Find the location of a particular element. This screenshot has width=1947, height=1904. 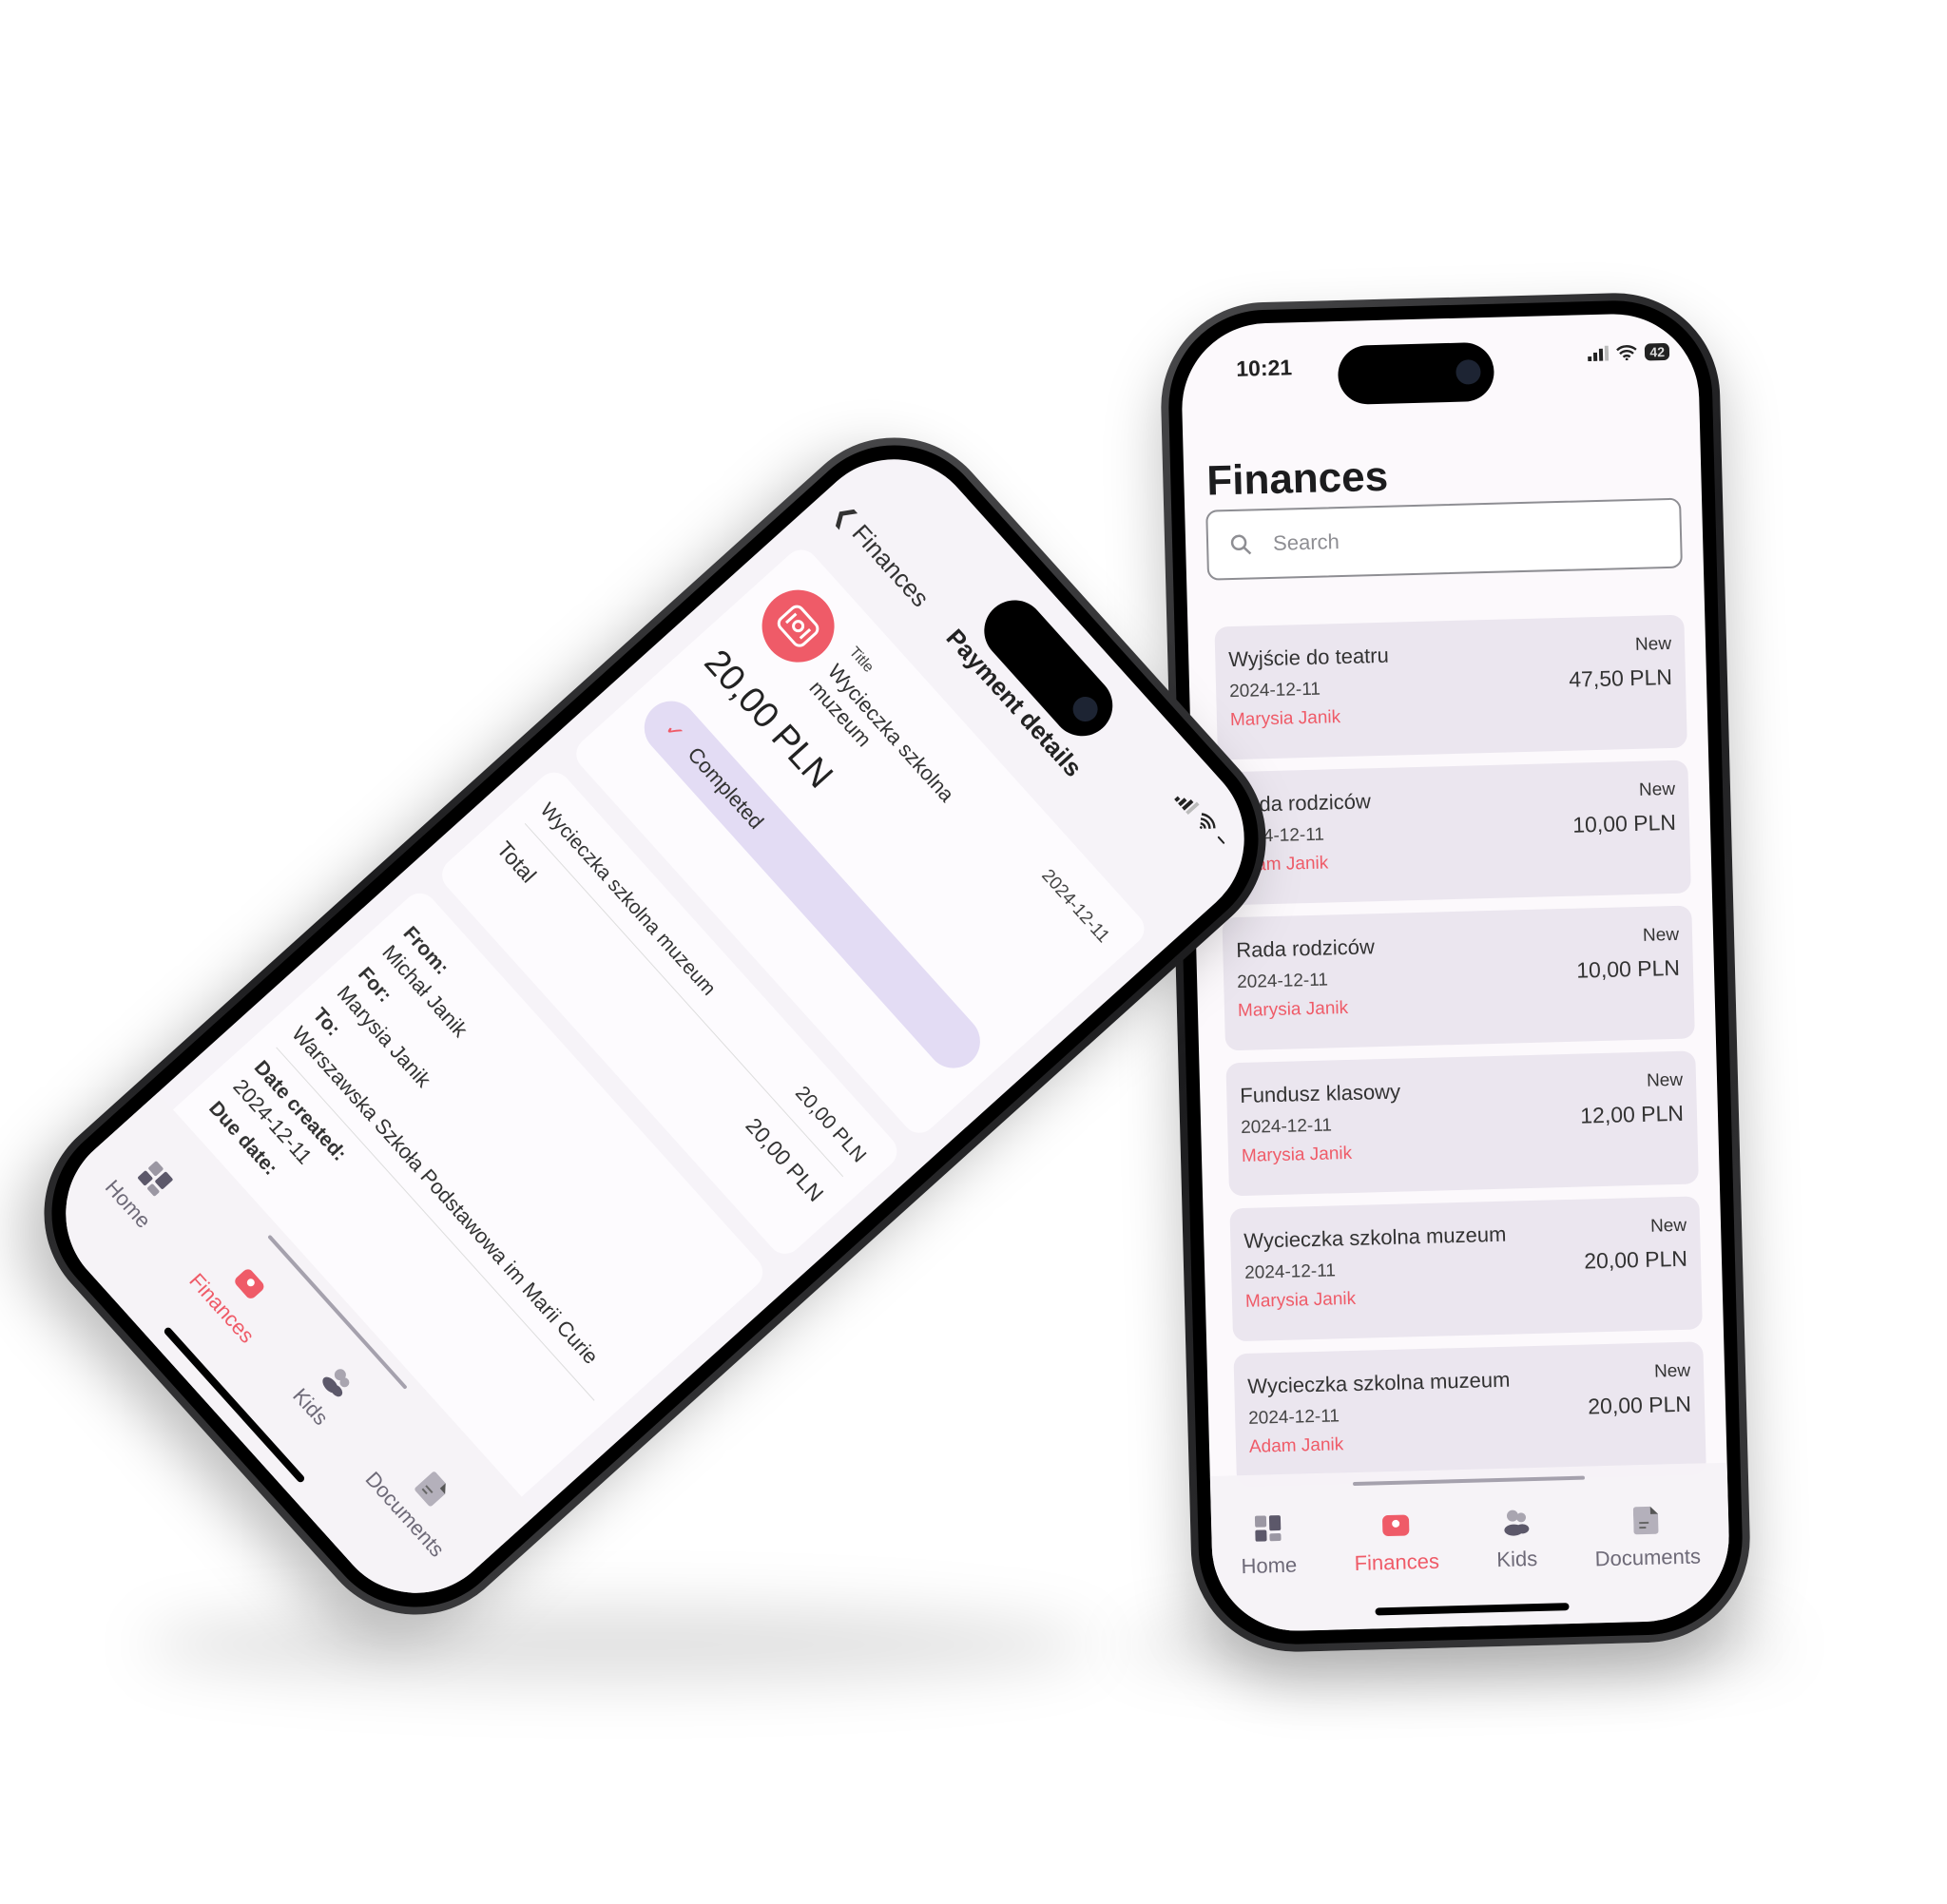

tab-label: Finances is located at coordinates (1397, 1561).